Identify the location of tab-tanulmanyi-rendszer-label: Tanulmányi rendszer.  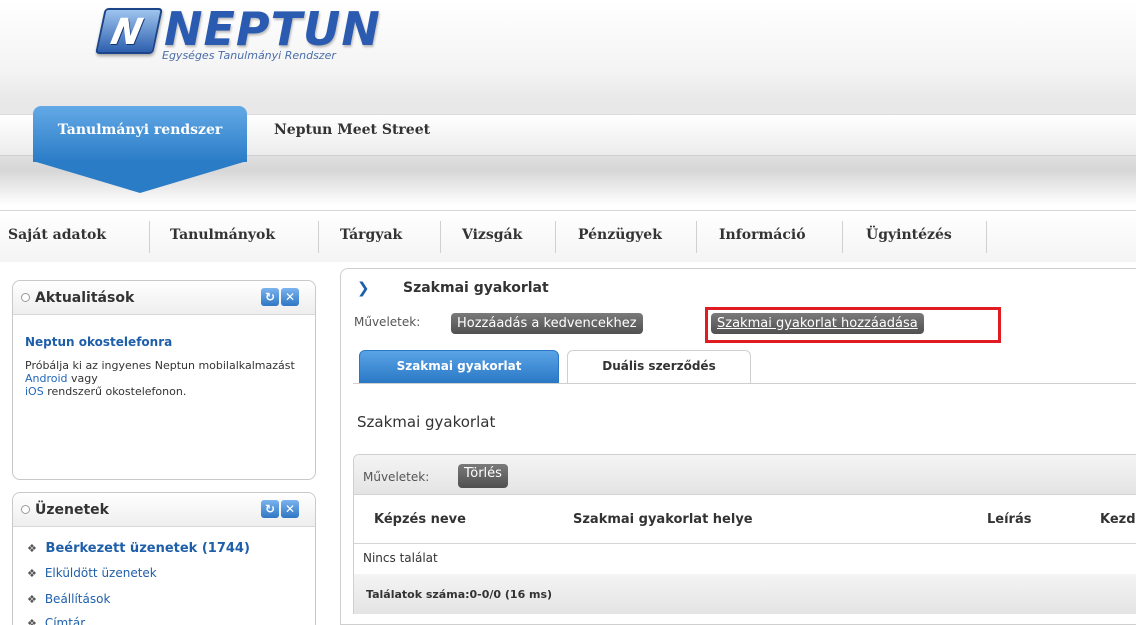
(140, 130).